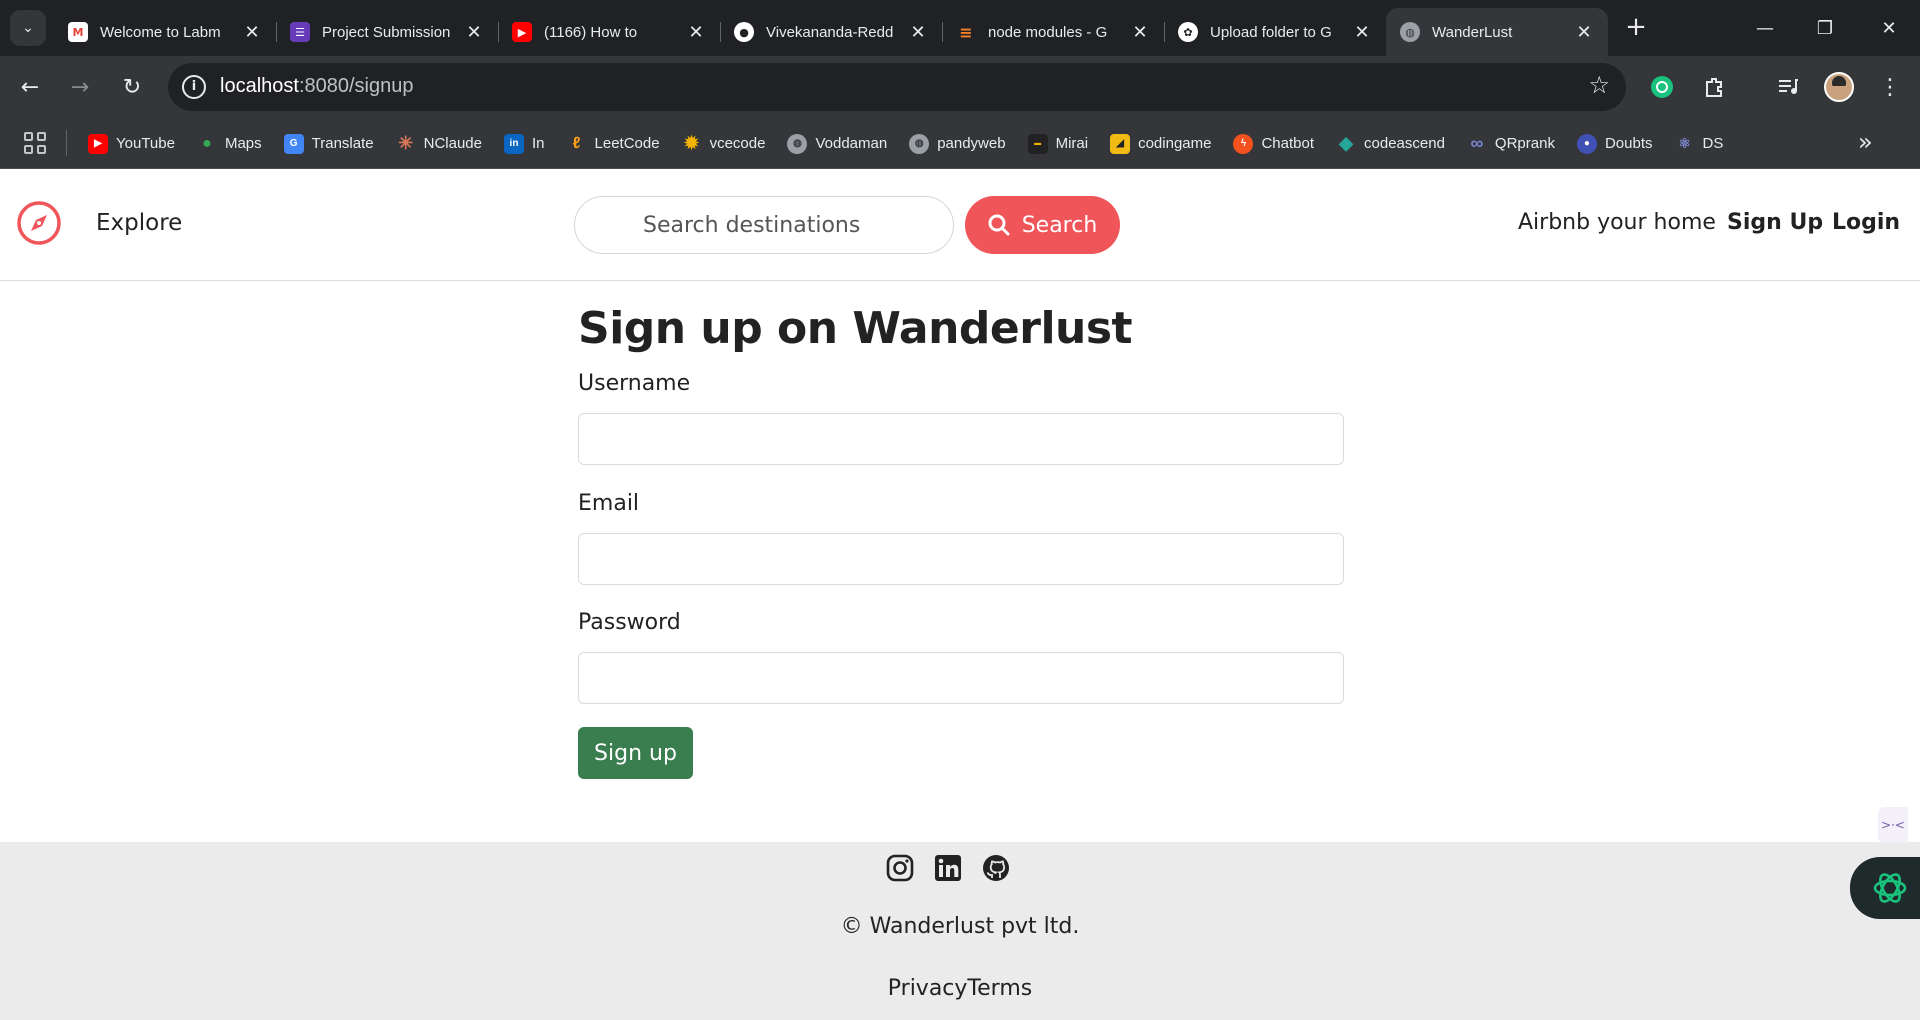 The height and width of the screenshot is (1020, 1920). I want to click on tab-search-button: ⌄, so click(28, 28).